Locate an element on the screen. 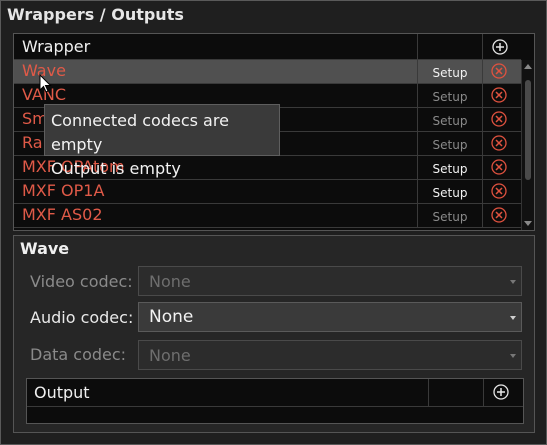 The image size is (547, 445). setup-column-header is located at coordinates (450, 47).